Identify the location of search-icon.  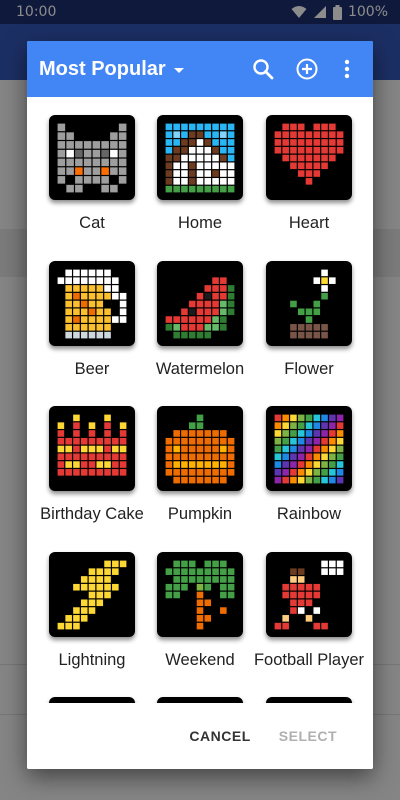
(263, 69).